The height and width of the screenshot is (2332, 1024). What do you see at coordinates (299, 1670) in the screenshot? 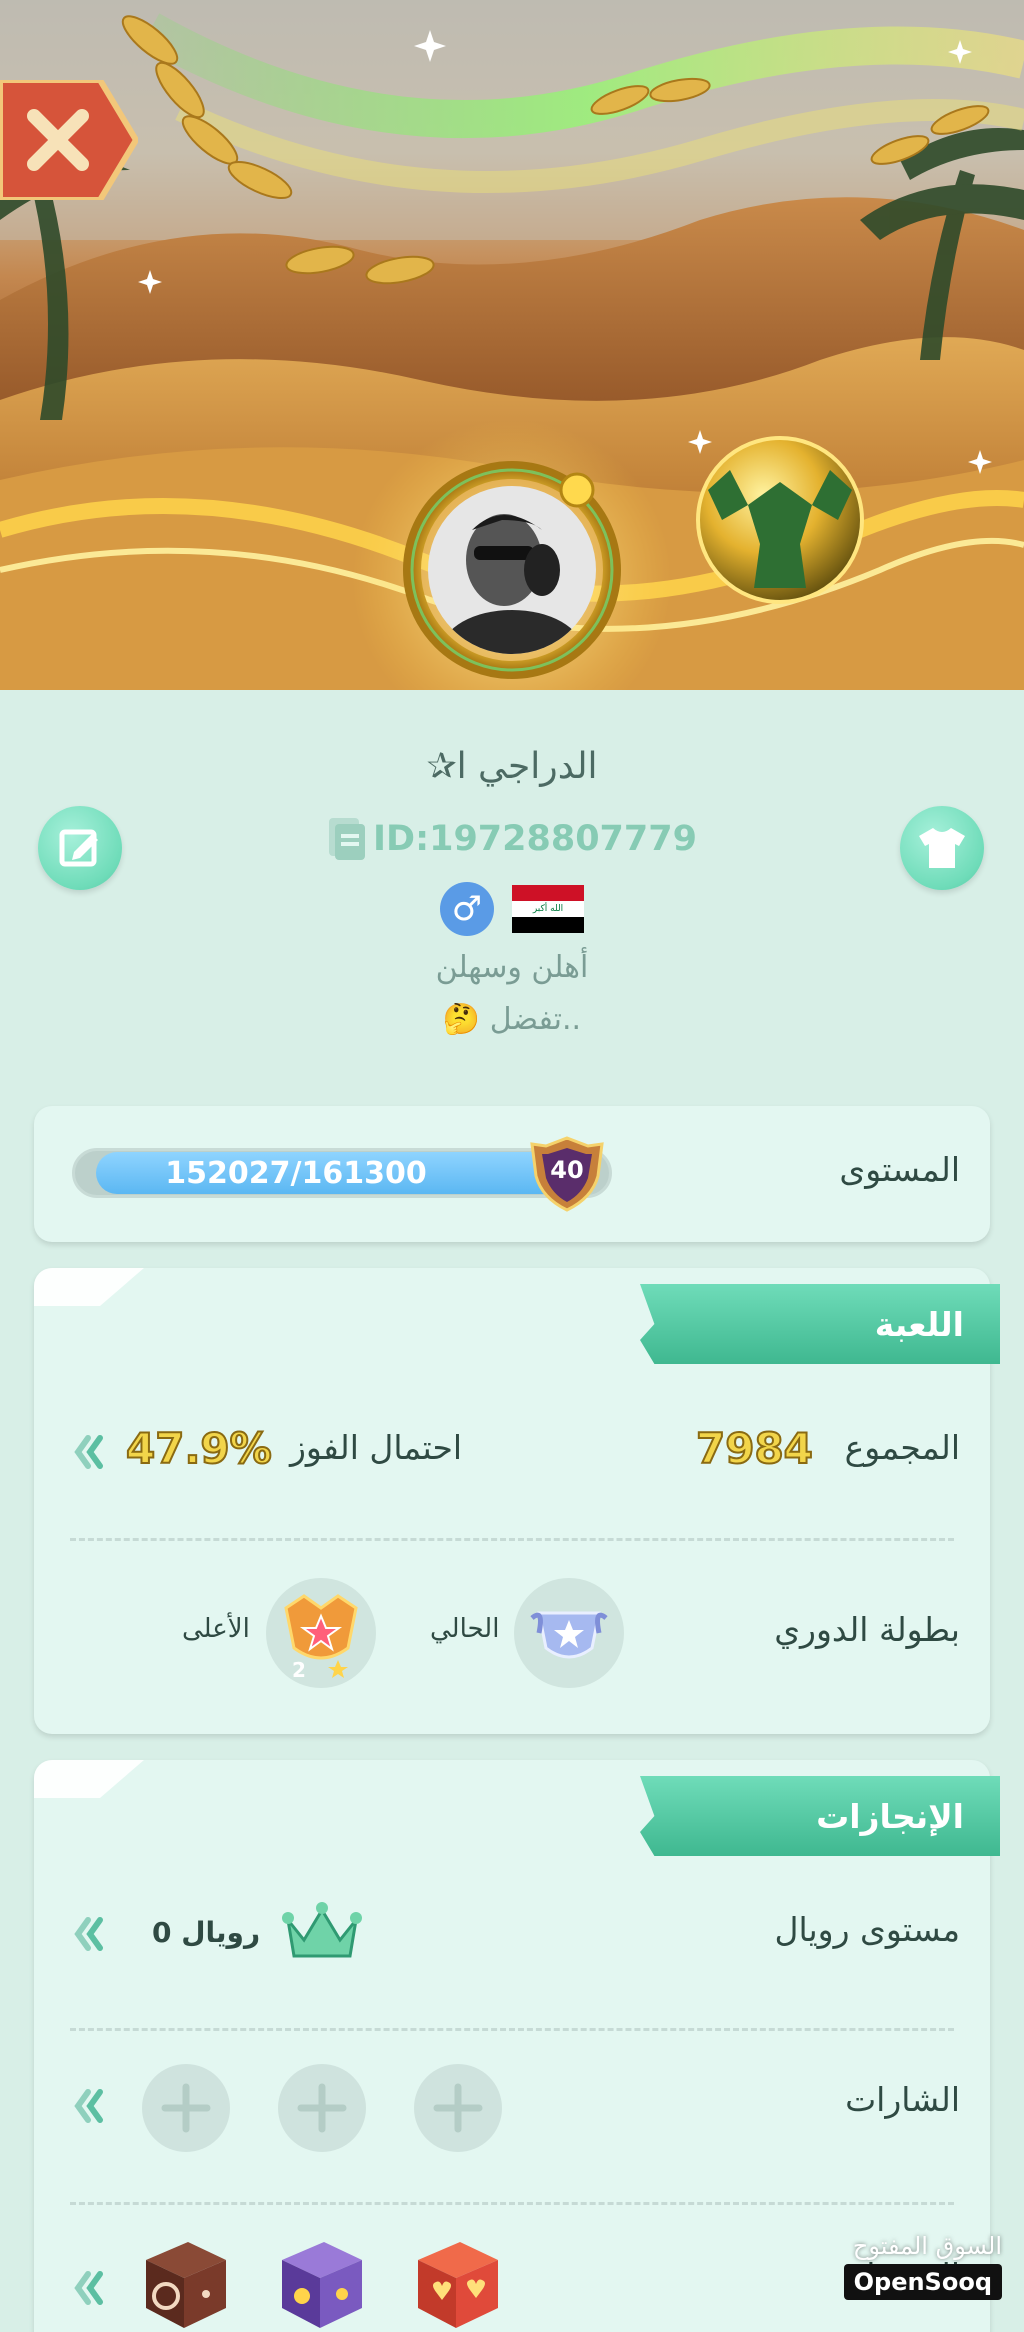
I see `highest-league-stars: 2` at bounding box center [299, 1670].